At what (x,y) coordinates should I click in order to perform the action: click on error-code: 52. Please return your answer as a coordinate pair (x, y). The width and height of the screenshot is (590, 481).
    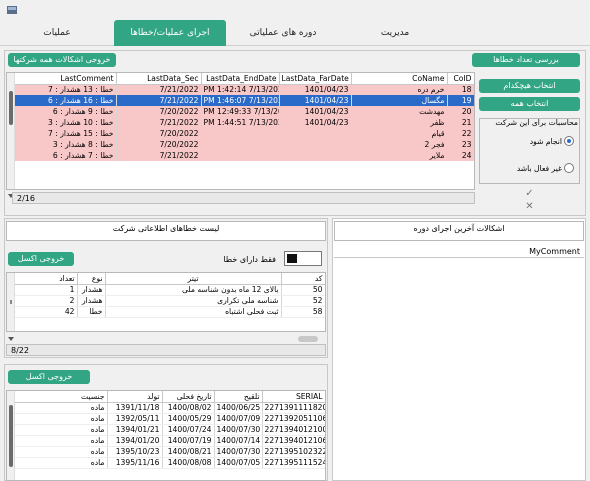
    Looking at the image, I should click on (303, 301).